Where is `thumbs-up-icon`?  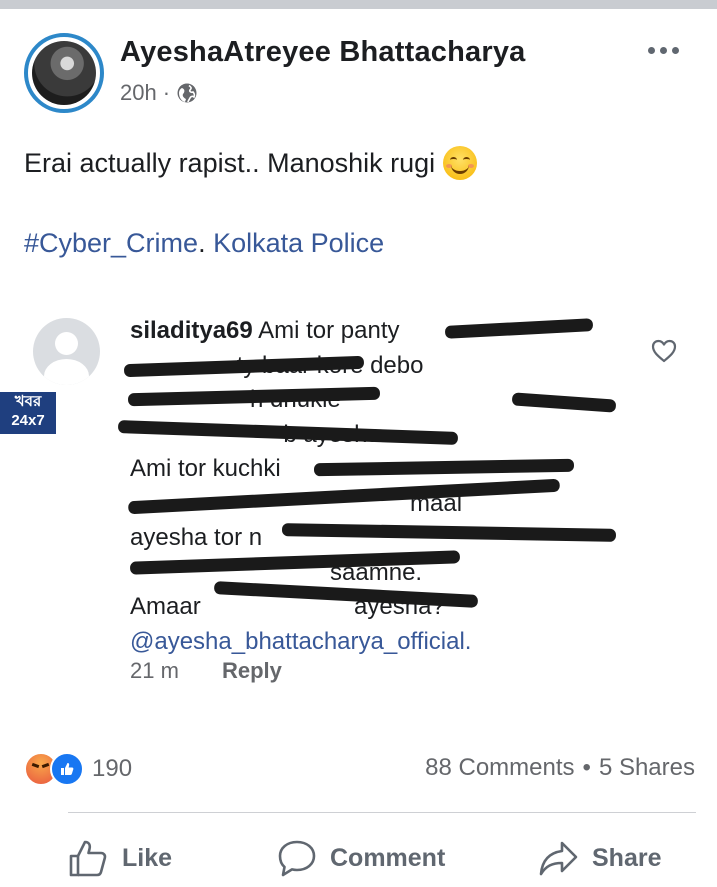 thumbs-up-icon is located at coordinates (89, 858).